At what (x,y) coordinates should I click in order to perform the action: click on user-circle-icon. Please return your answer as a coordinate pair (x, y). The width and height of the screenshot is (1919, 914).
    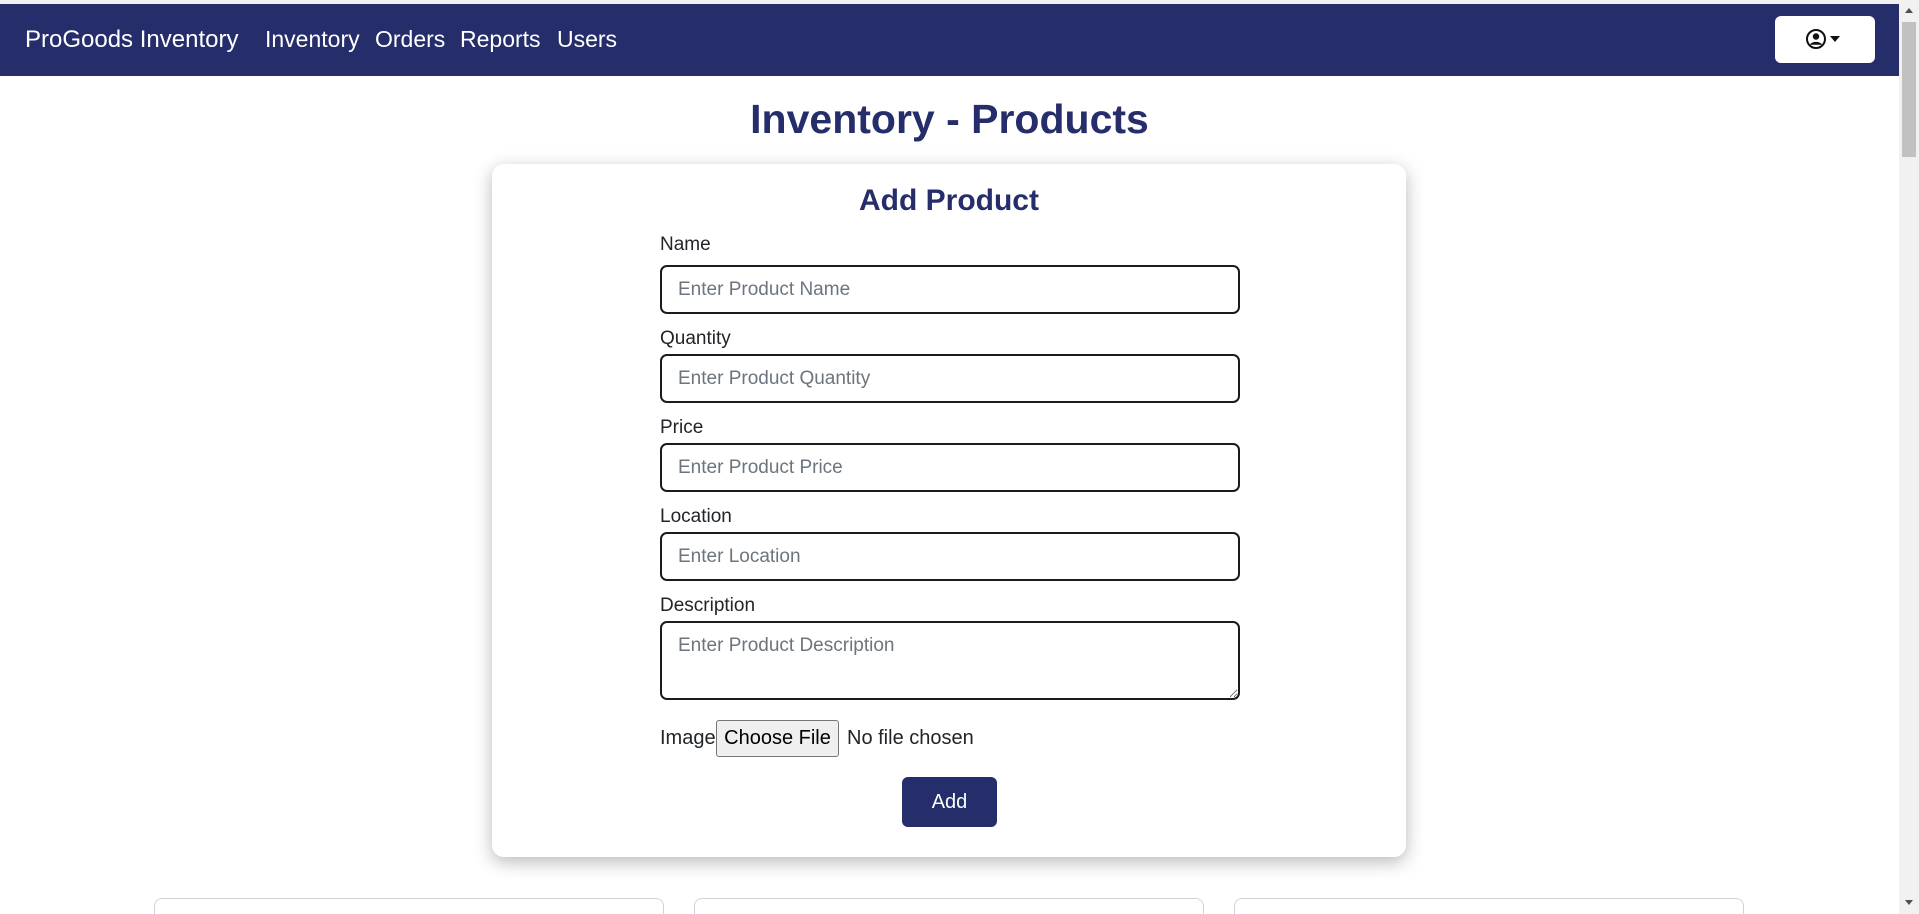
    Looking at the image, I should click on (1823, 39).